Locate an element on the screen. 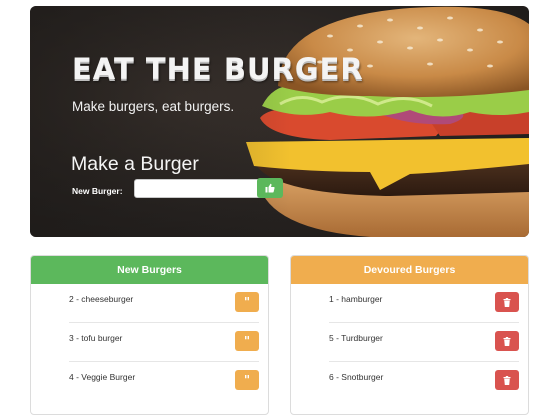 This screenshot has width=560, height=420. list-item: 6 - Snotburger is located at coordinates (424, 381).